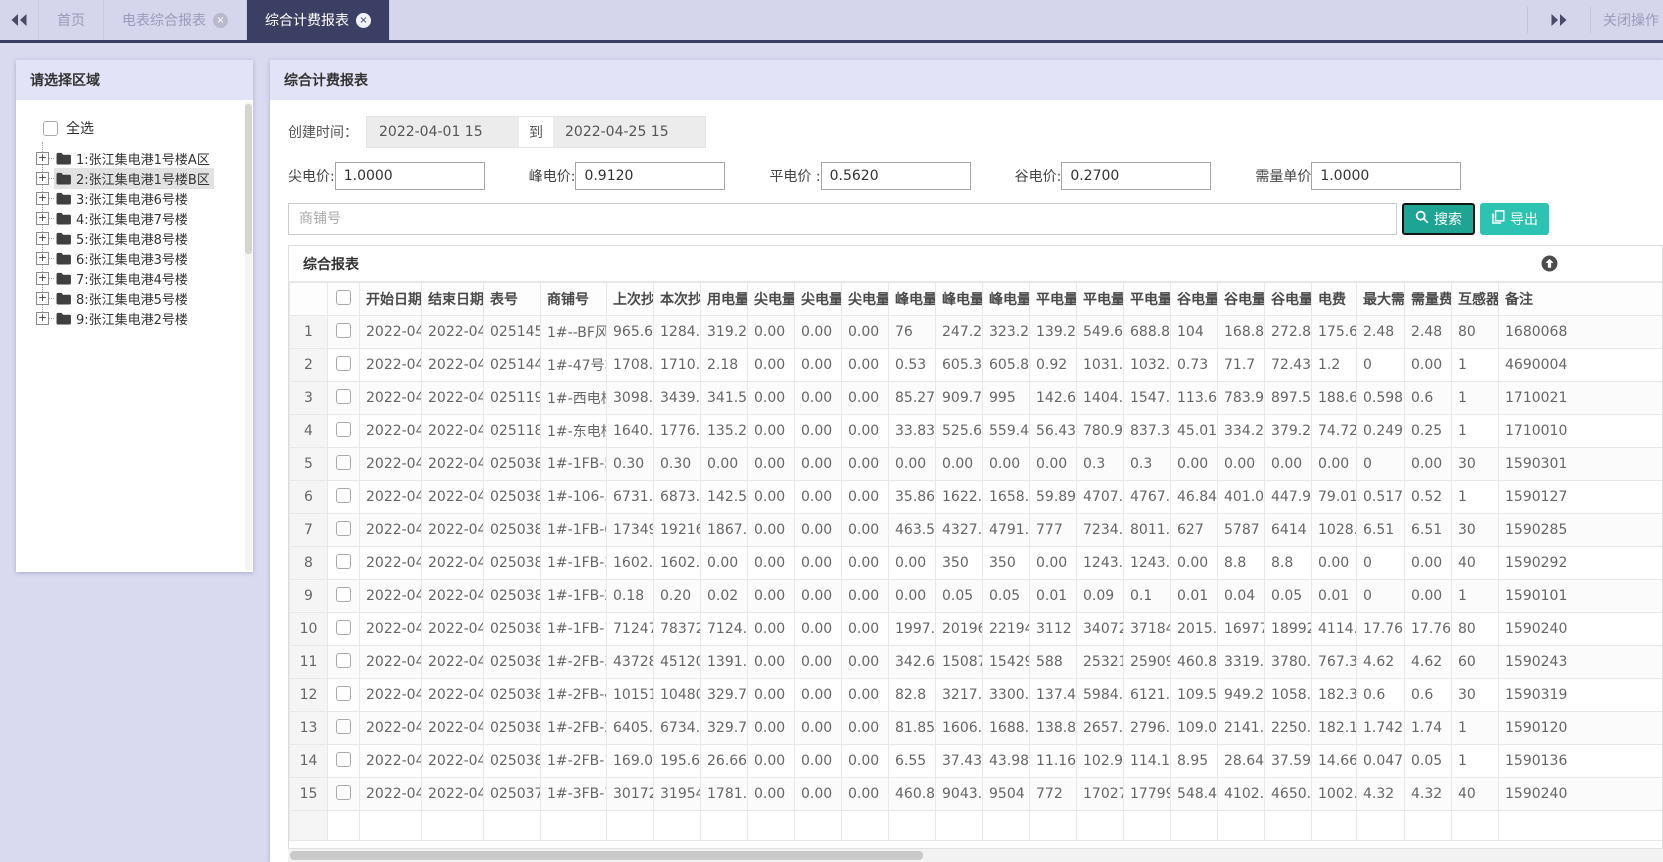 Image resolution: width=1663 pixels, height=862 pixels. I want to click on tree-node: 2:张江集电港1号楼B区, so click(134, 178).